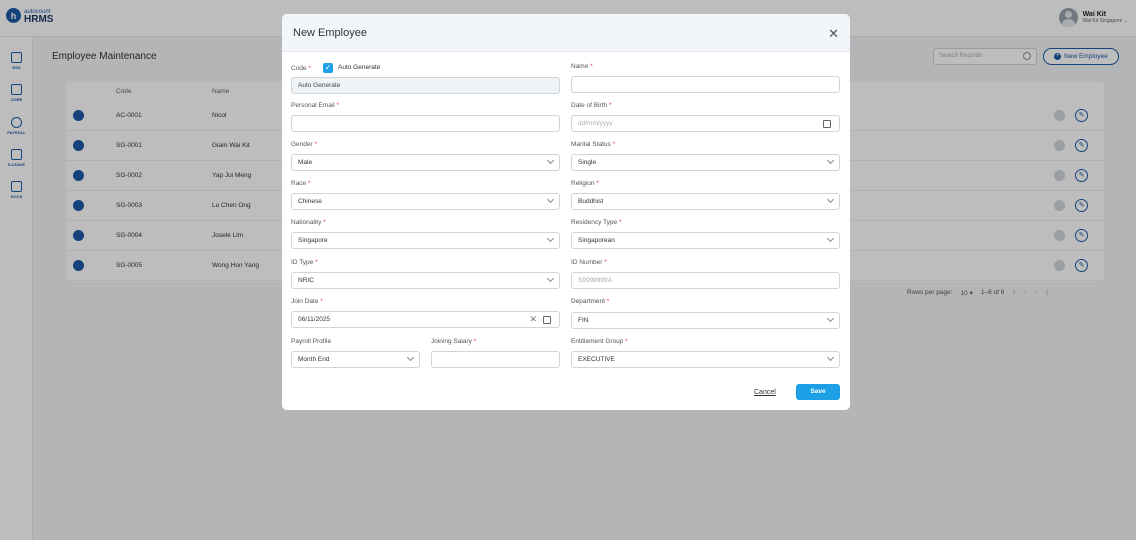  What do you see at coordinates (304, 144) in the screenshot?
I see `gender-label: Gender *` at bounding box center [304, 144].